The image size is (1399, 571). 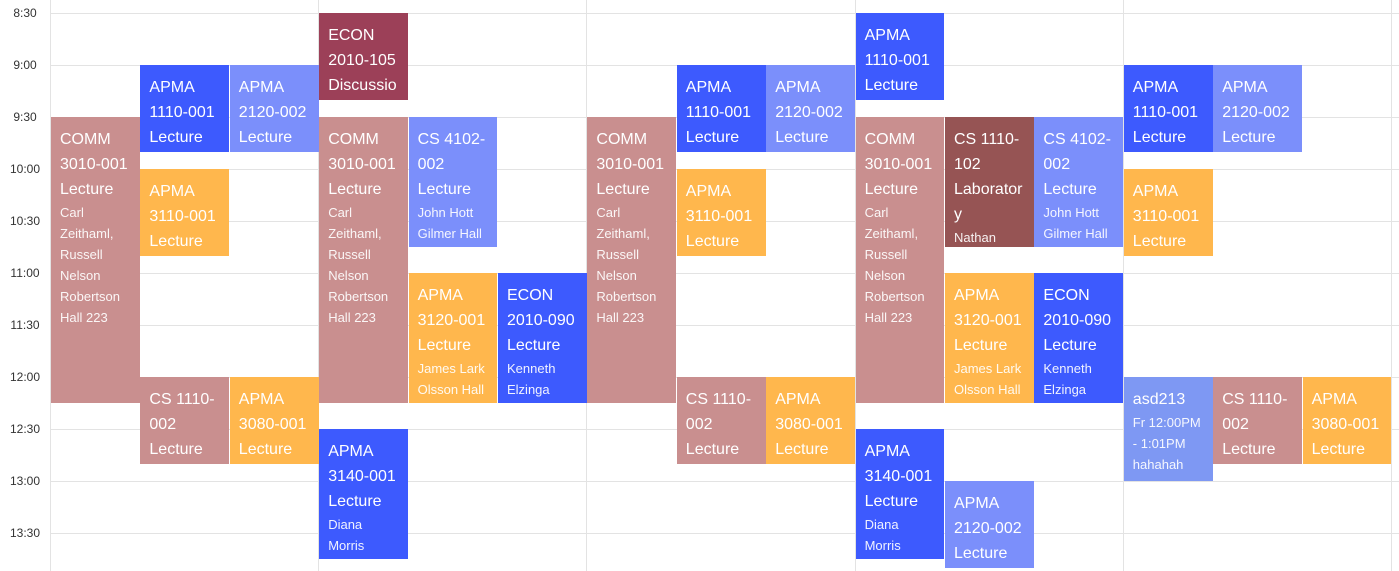 What do you see at coordinates (1391, 285) in the screenshot?
I see `day-column-divider` at bounding box center [1391, 285].